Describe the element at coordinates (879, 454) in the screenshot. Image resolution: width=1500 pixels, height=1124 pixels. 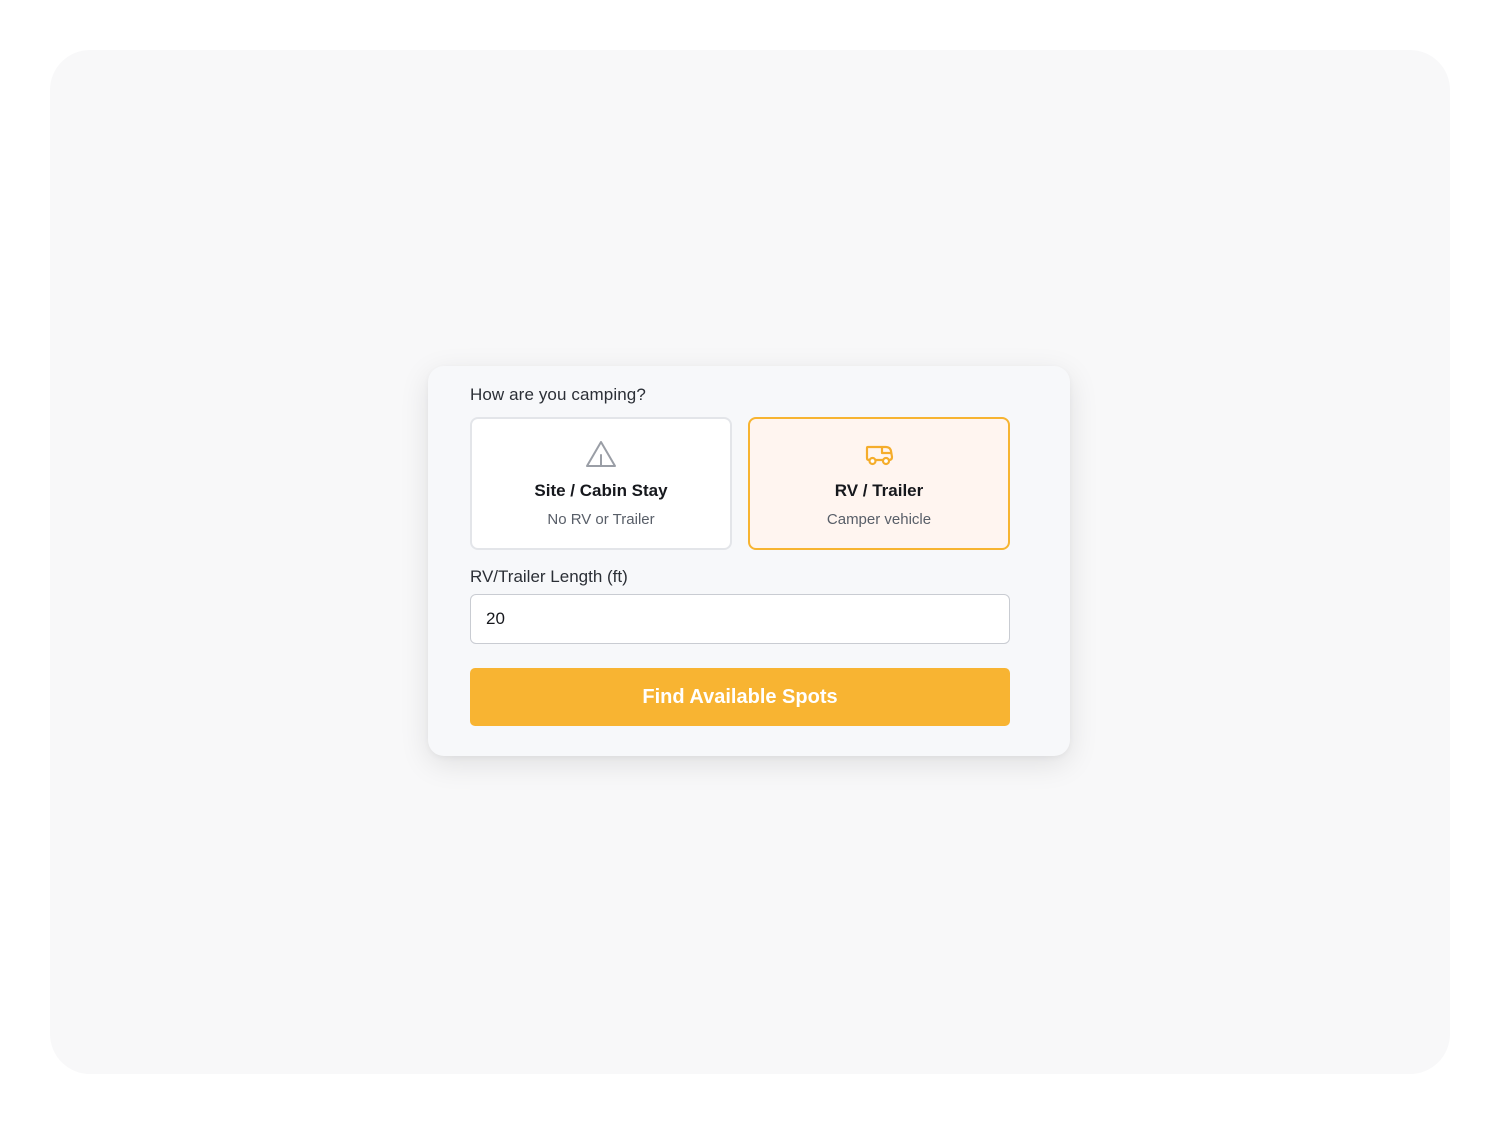
I see `rv-icon` at that location.